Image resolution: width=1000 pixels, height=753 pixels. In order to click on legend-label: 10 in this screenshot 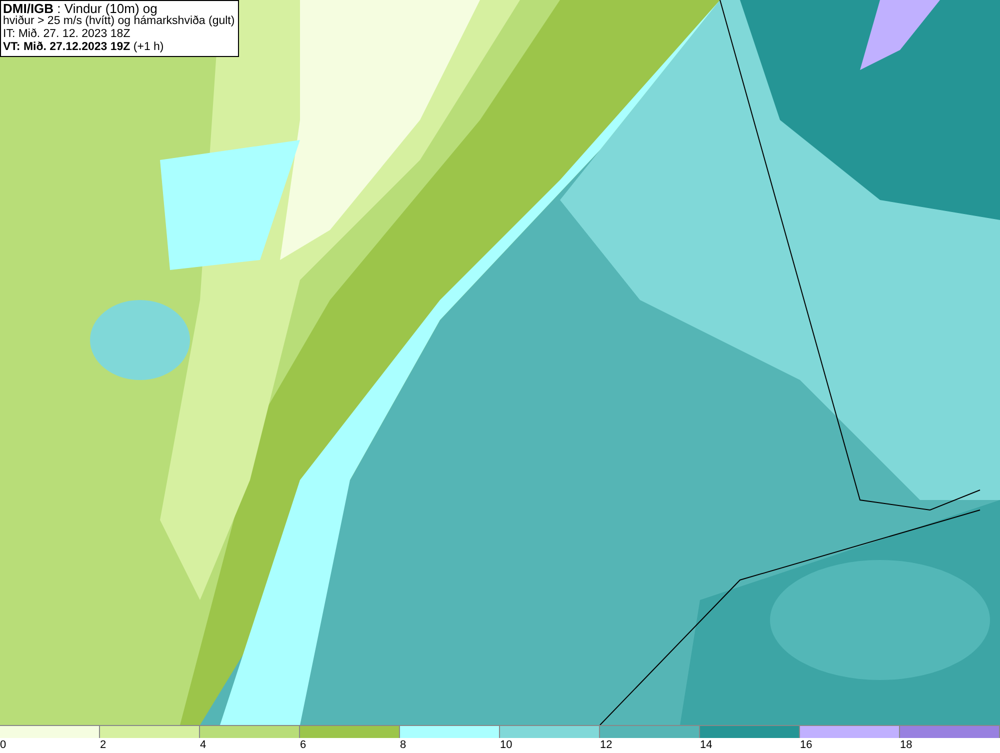, I will do `click(506, 745)`.